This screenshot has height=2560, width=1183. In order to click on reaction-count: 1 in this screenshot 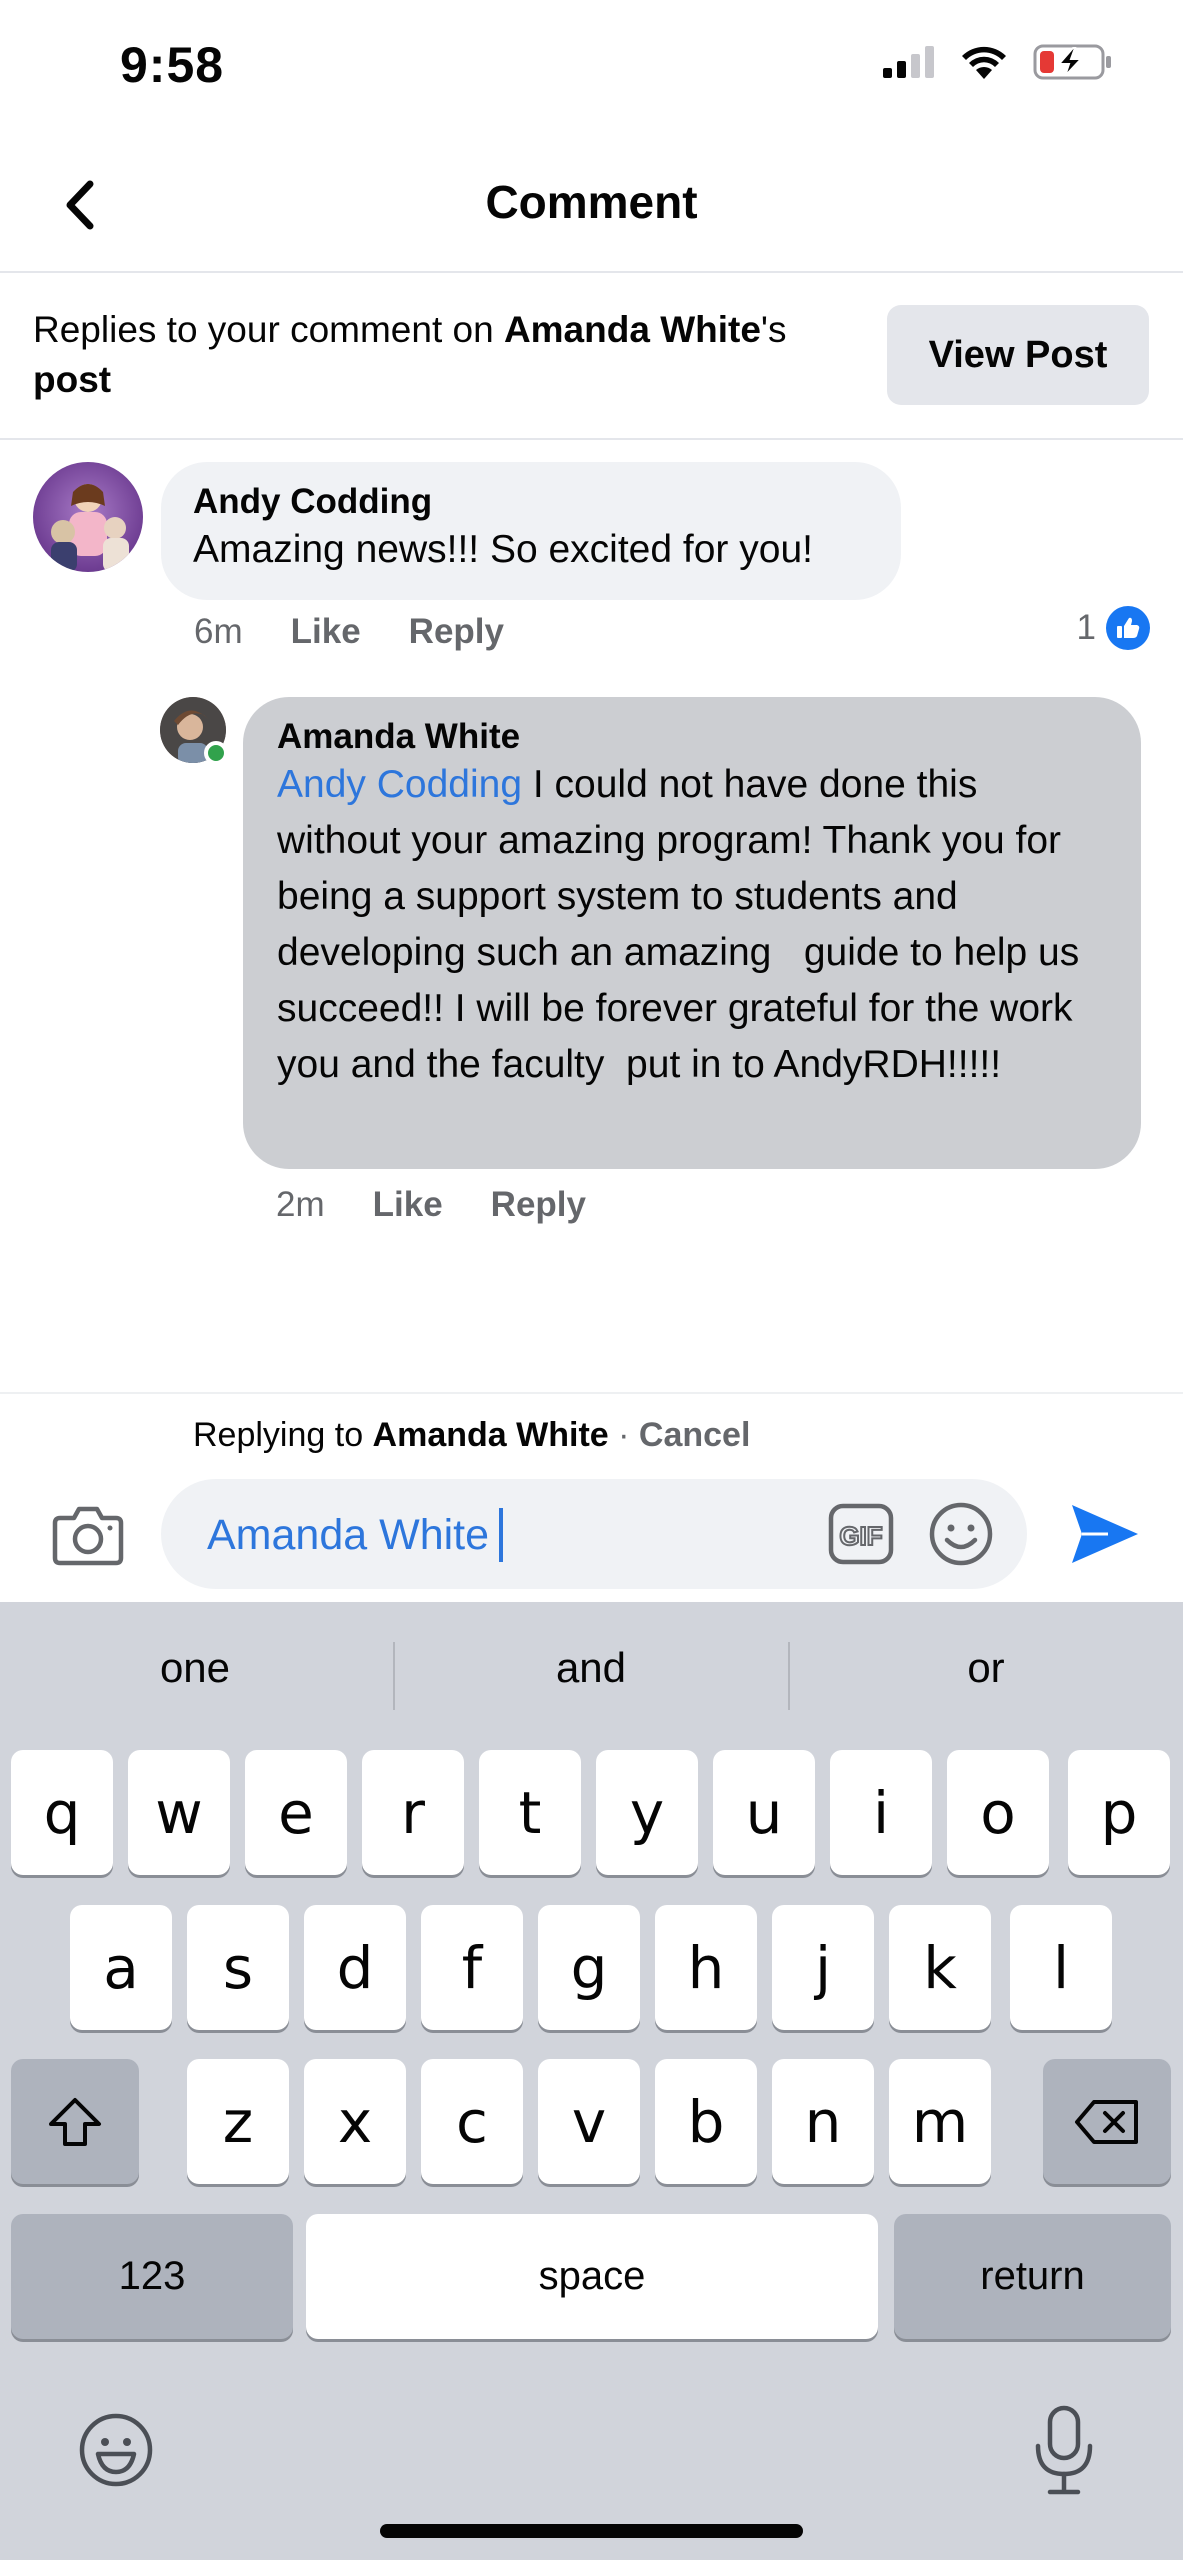, I will do `click(1113, 628)`.